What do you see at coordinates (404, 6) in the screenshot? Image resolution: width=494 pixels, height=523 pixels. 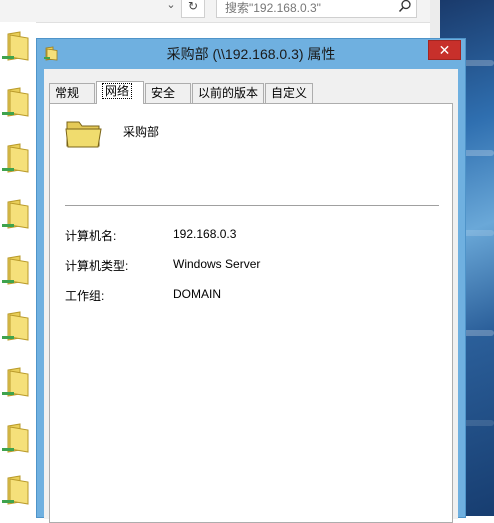 I see `search-icon` at bounding box center [404, 6].